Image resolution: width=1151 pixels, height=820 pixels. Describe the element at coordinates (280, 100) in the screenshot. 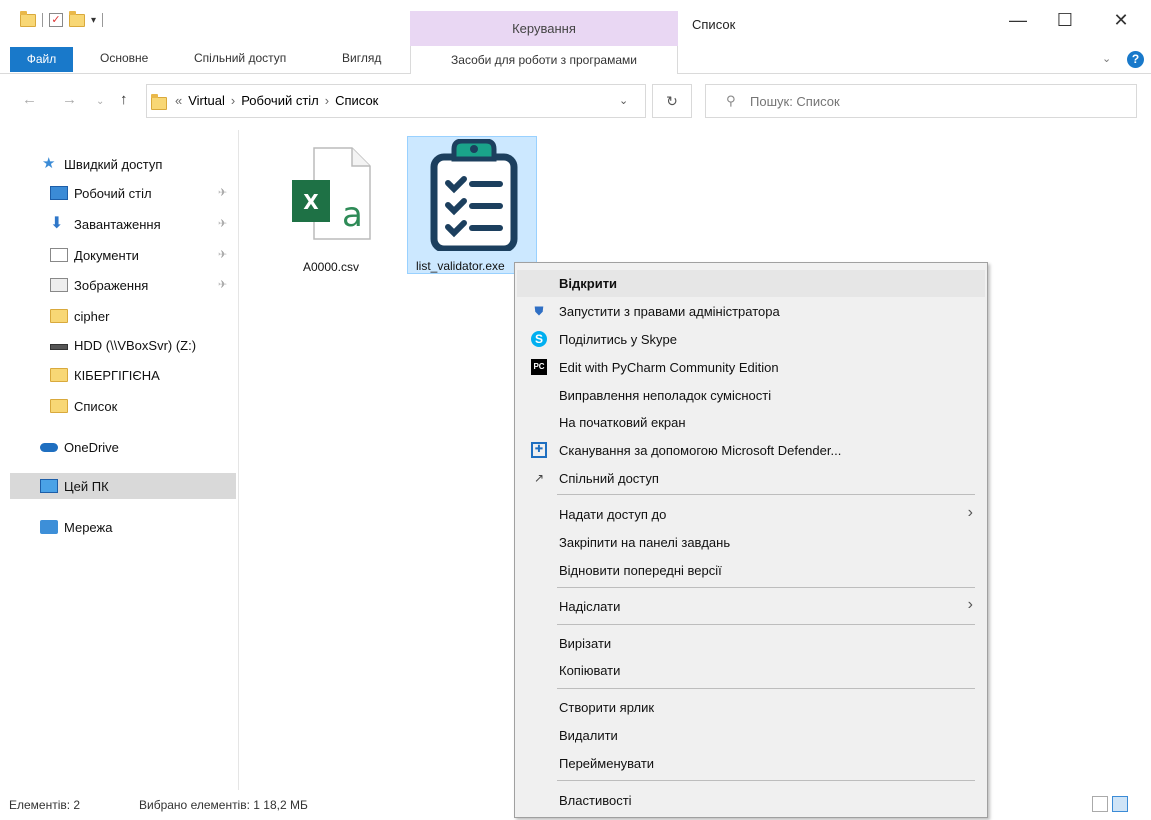

I see `breadcrumb-item: Робочий стіл` at that location.